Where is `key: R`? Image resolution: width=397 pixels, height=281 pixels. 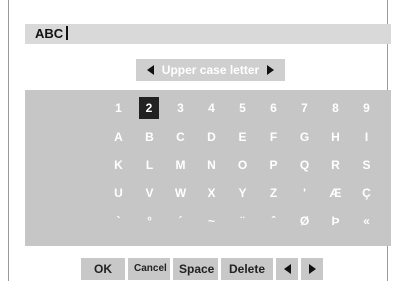 key: R is located at coordinates (335, 165).